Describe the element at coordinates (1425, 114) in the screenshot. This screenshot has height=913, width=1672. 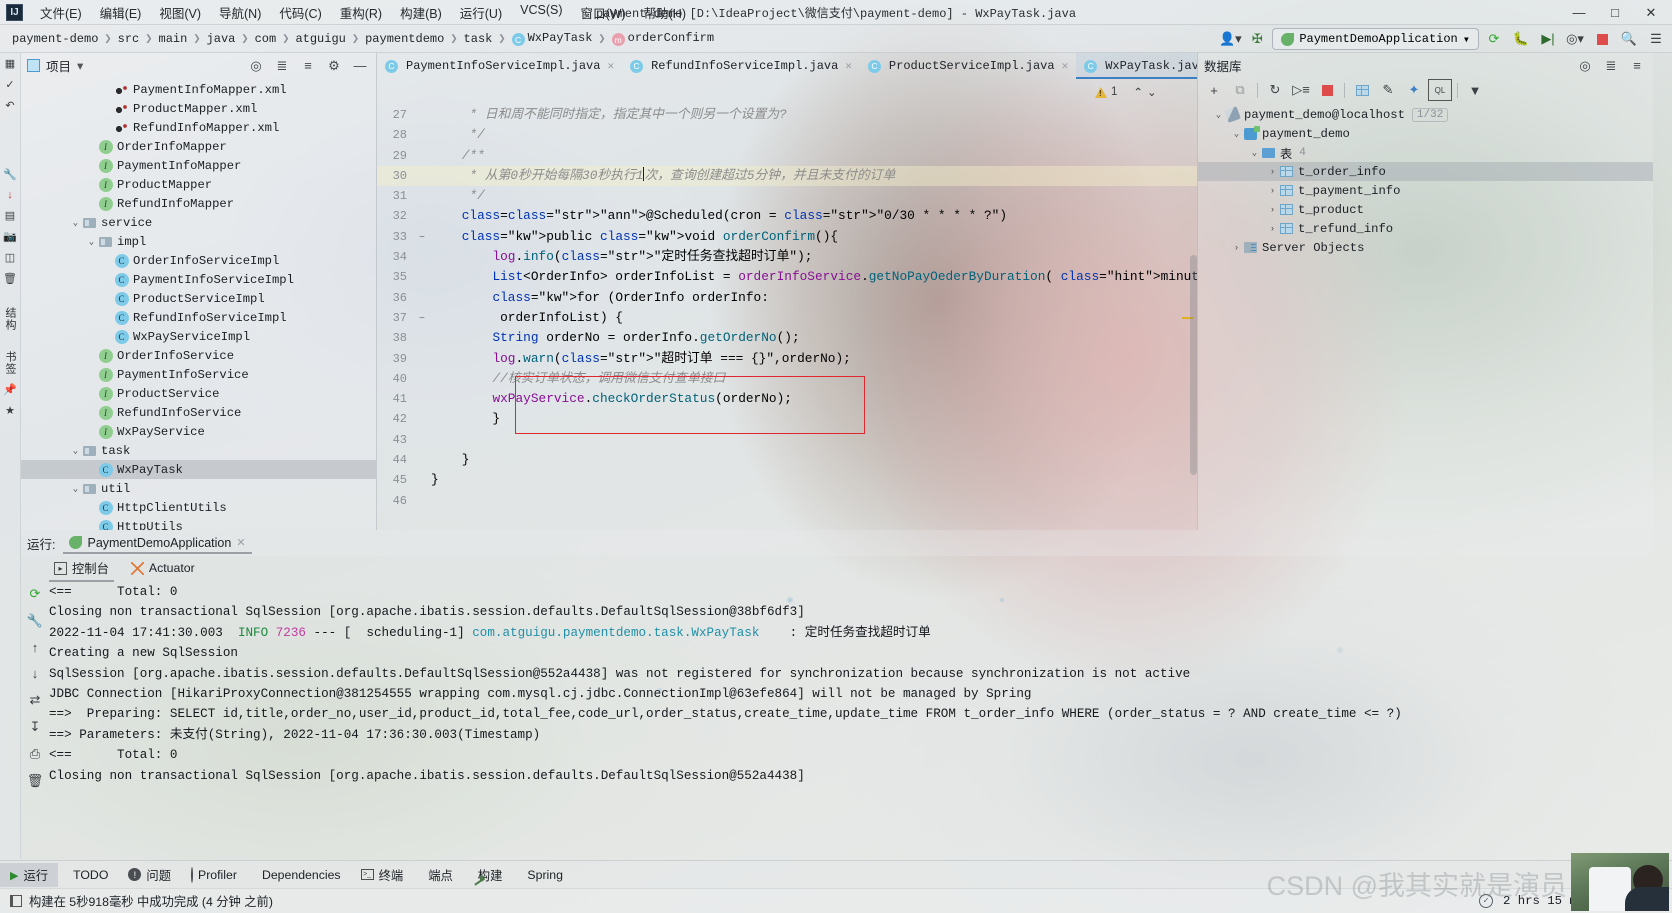
I see `db-tree-item: ⌄ payment_demo@localhost 1/32` at that location.